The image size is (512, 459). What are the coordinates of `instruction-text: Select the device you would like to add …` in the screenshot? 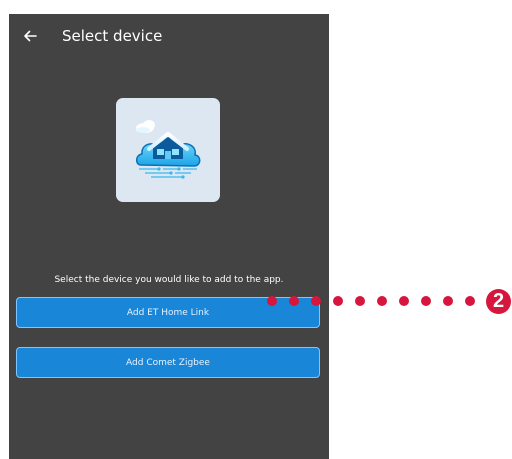 It's located at (169, 280).